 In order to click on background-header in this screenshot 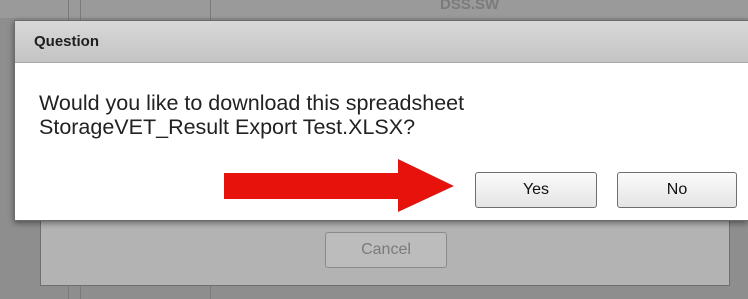, I will do `click(374, 9)`.